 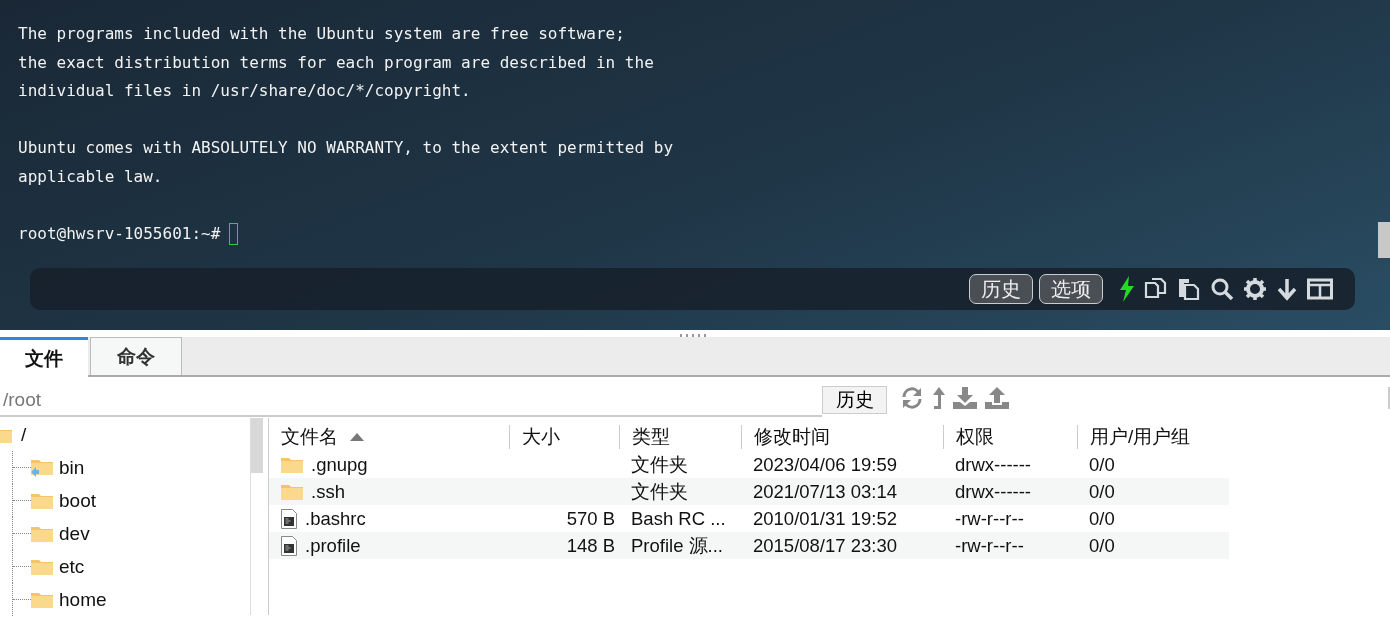 What do you see at coordinates (749, 464) in the screenshot?
I see `file-row: .gnupg 文件夹 2023/04/06 19:59 drwx------ 0/0` at bounding box center [749, 464].